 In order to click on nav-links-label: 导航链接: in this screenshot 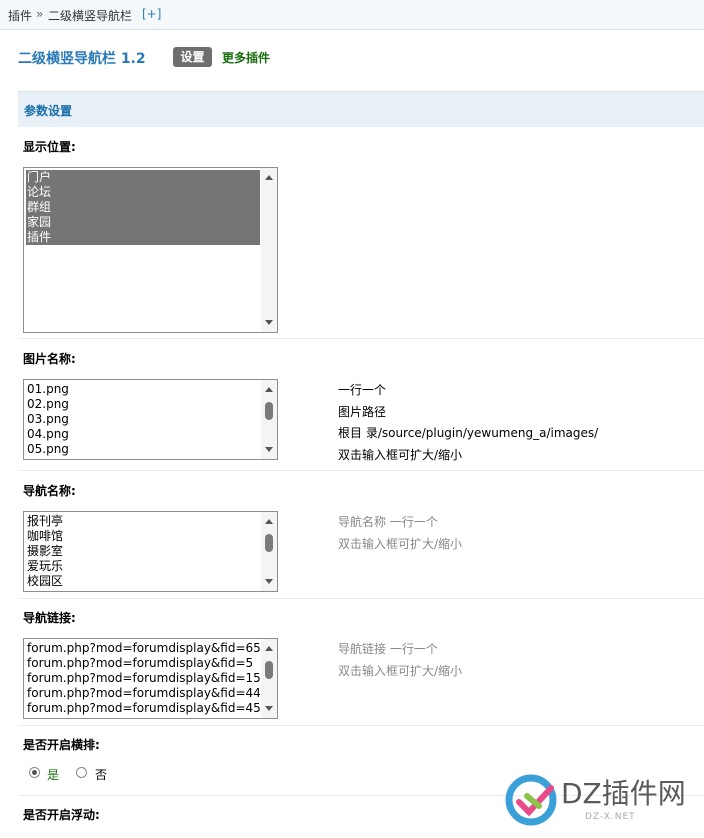, I will do `click(49, 618)`.